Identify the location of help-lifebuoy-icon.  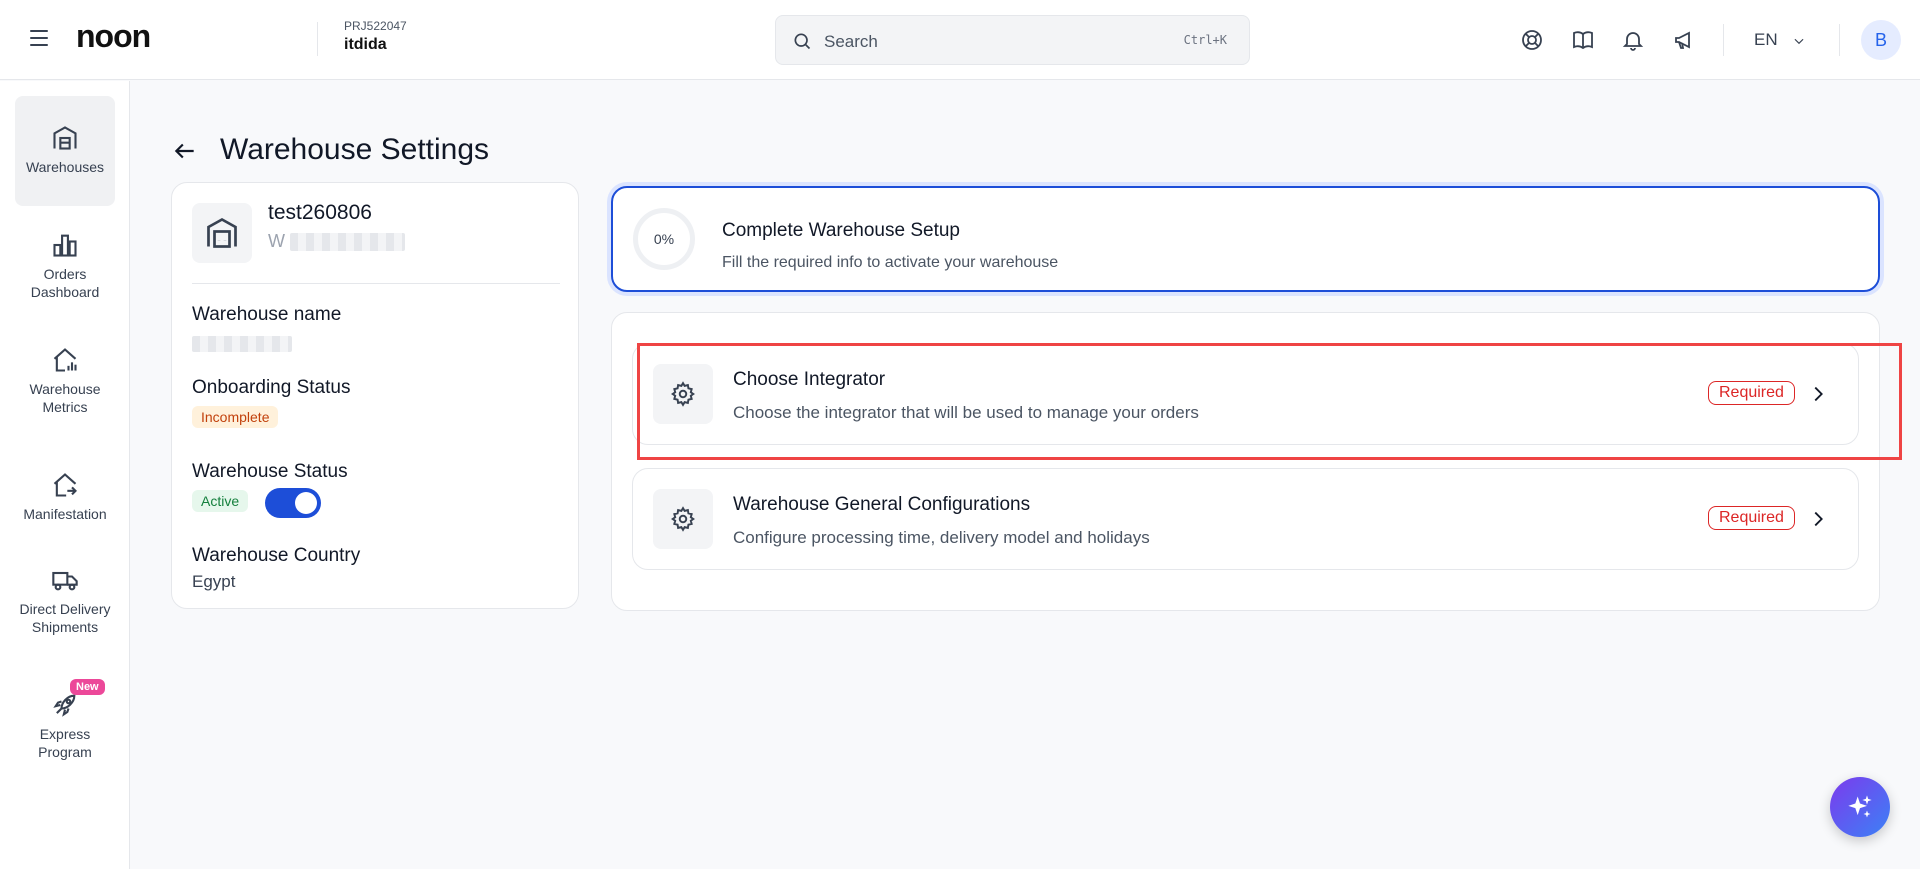
(1532, 40).